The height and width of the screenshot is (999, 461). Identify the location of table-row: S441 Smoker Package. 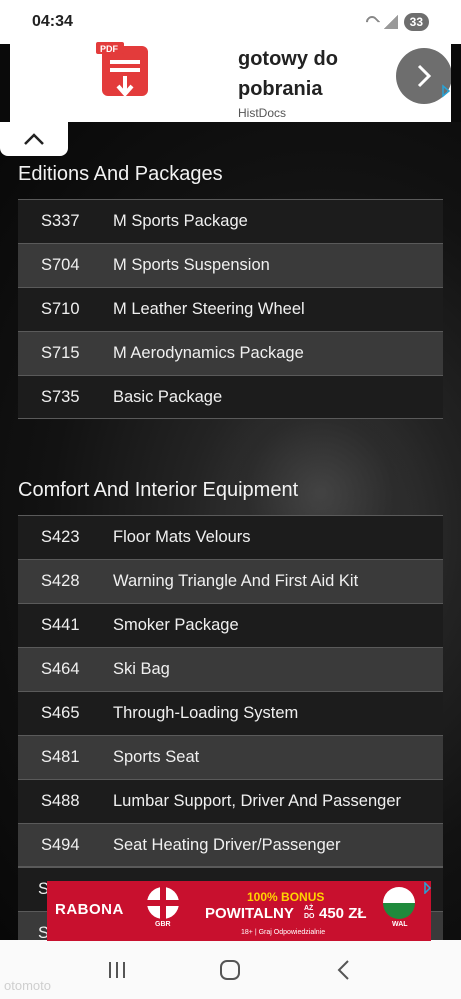
(230, 625).